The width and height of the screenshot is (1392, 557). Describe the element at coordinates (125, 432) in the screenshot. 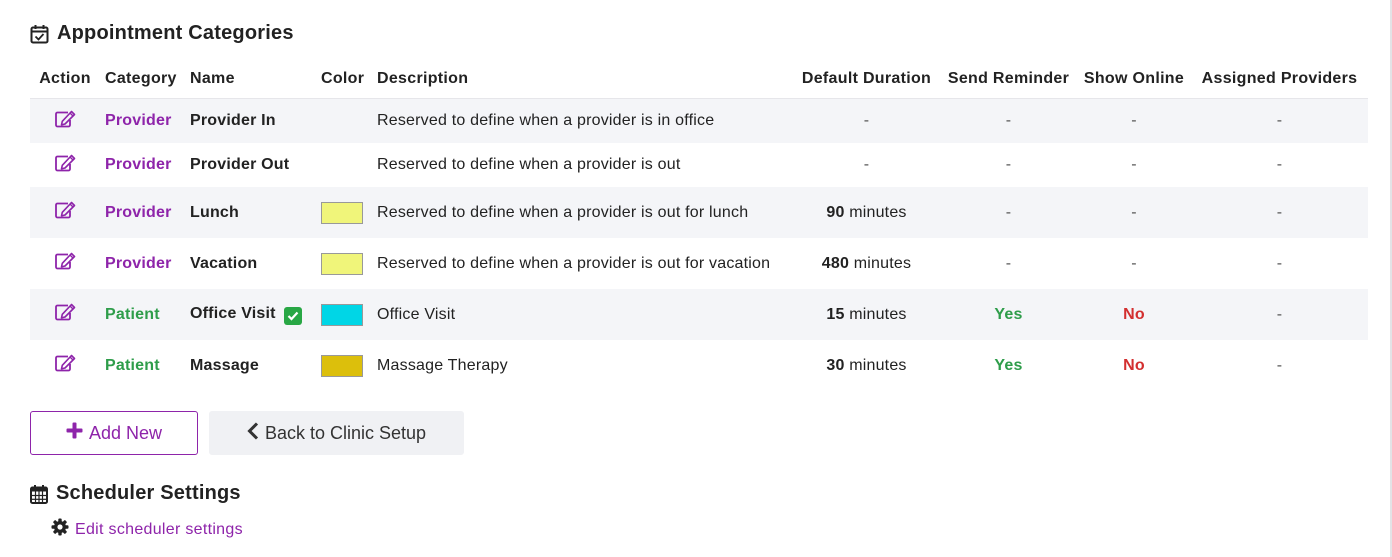

I see `add-new-label: Add New` at that location.